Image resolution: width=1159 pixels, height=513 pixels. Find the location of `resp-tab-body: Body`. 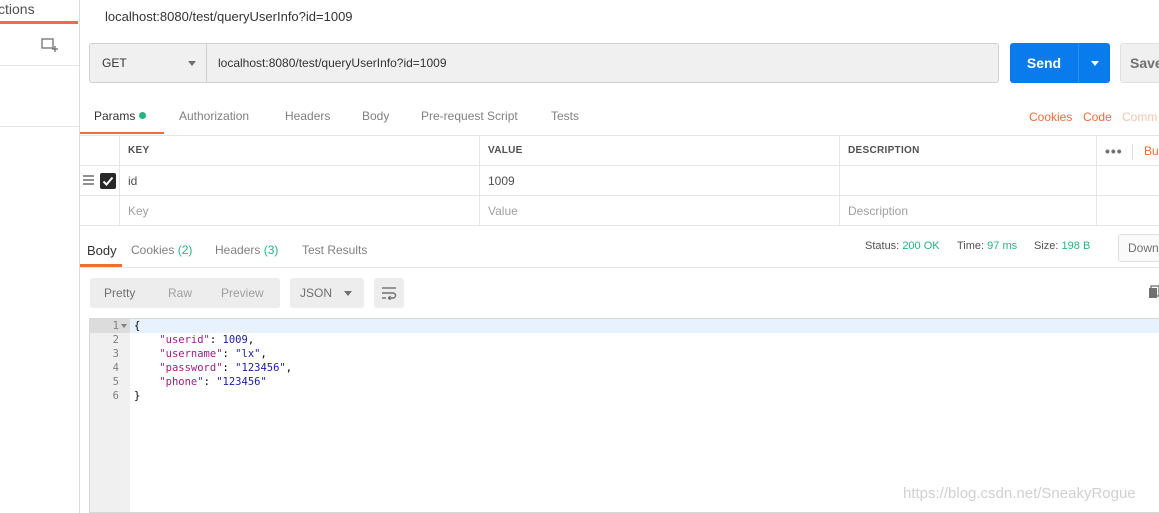

resp-tab-body: Body is located at coordinates (102, 250).